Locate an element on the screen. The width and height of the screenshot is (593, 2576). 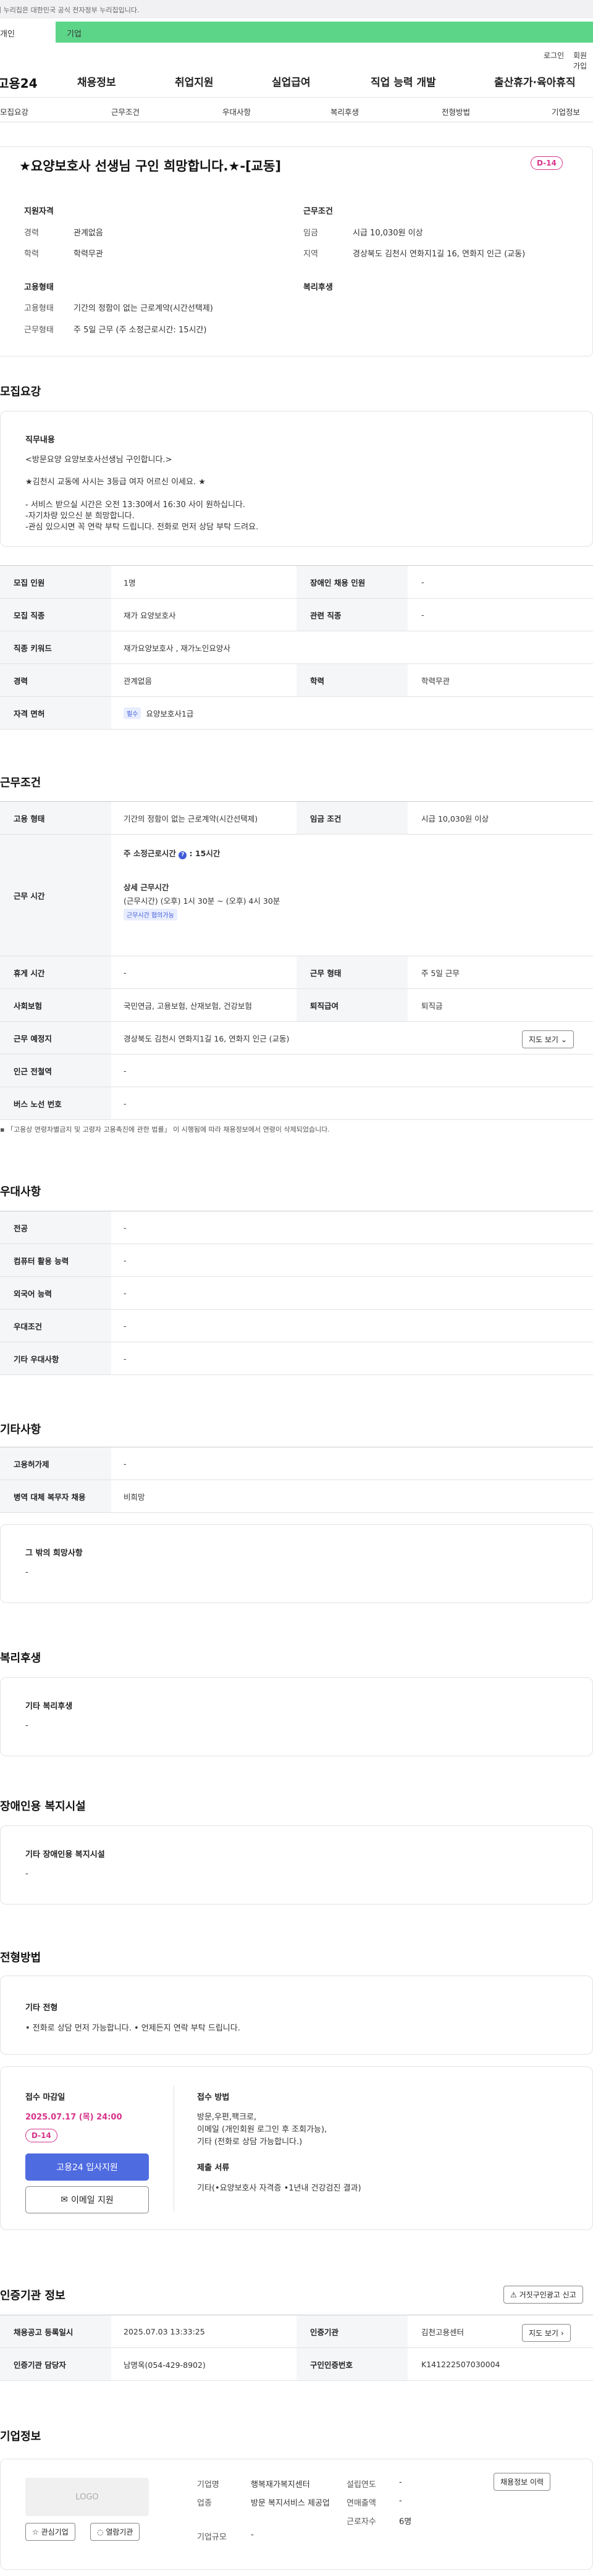
report-button: ⚠ 거짓구인광고 신고 is located at coordinates (543, 2295).